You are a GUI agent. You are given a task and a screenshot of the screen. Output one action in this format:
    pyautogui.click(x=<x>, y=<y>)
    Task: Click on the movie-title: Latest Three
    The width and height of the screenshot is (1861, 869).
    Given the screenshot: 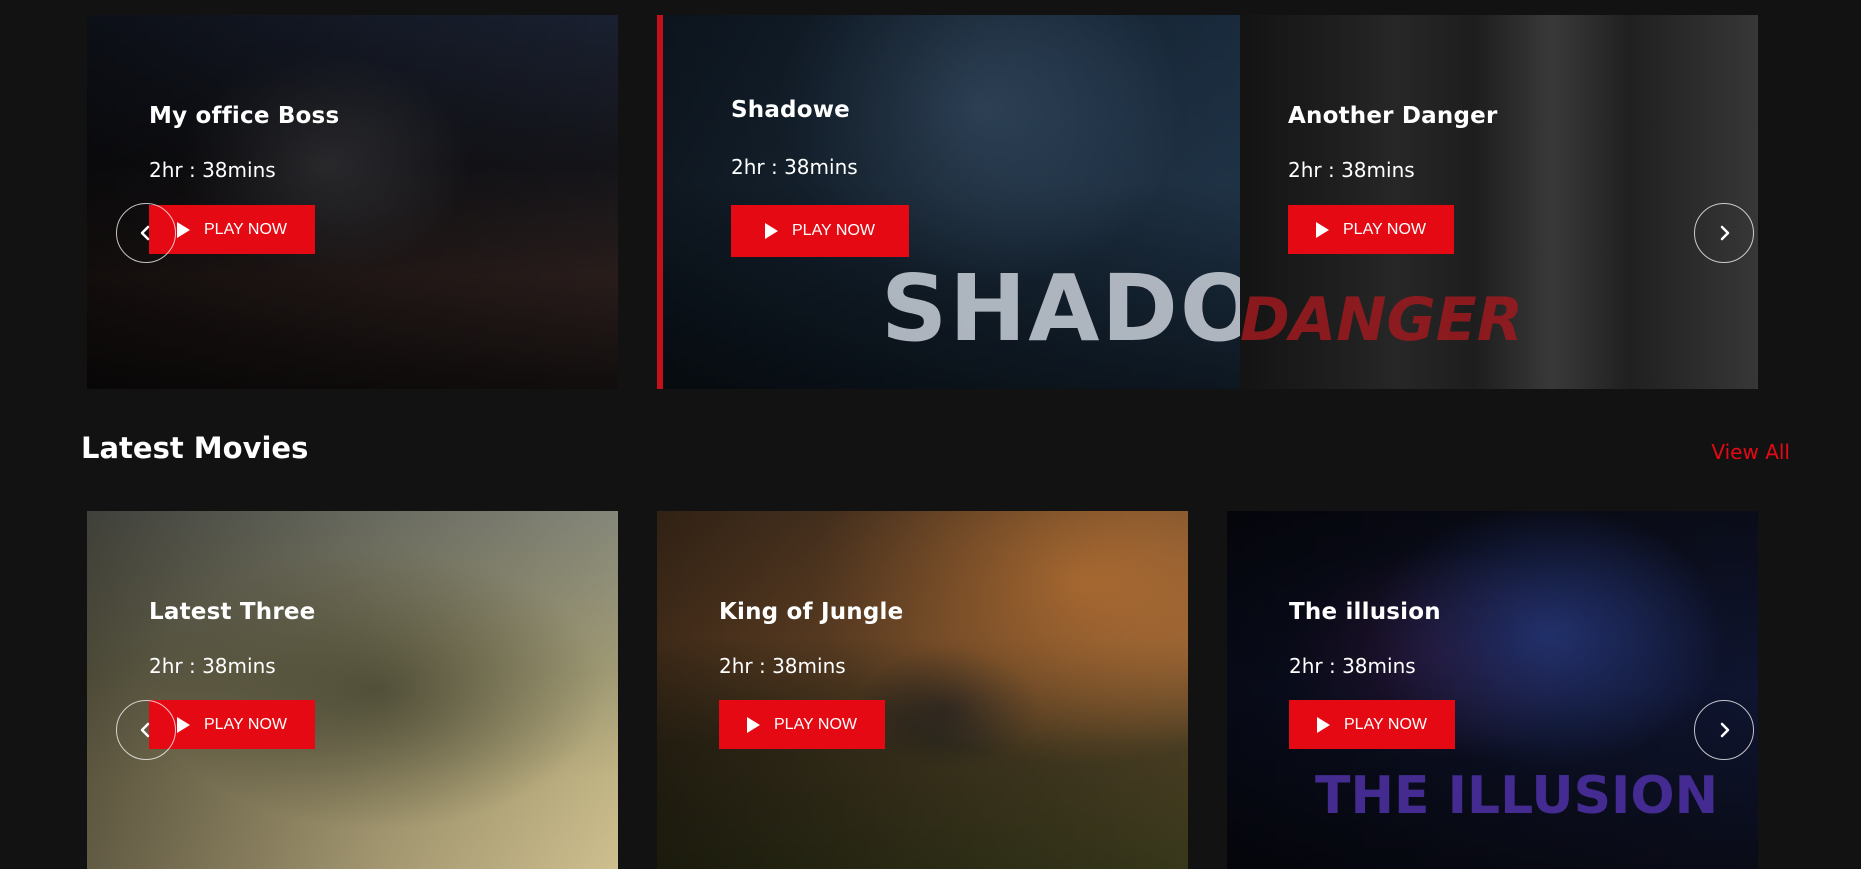 What is the action you would take?
    pyautogui.click(x=232, y=612)
    